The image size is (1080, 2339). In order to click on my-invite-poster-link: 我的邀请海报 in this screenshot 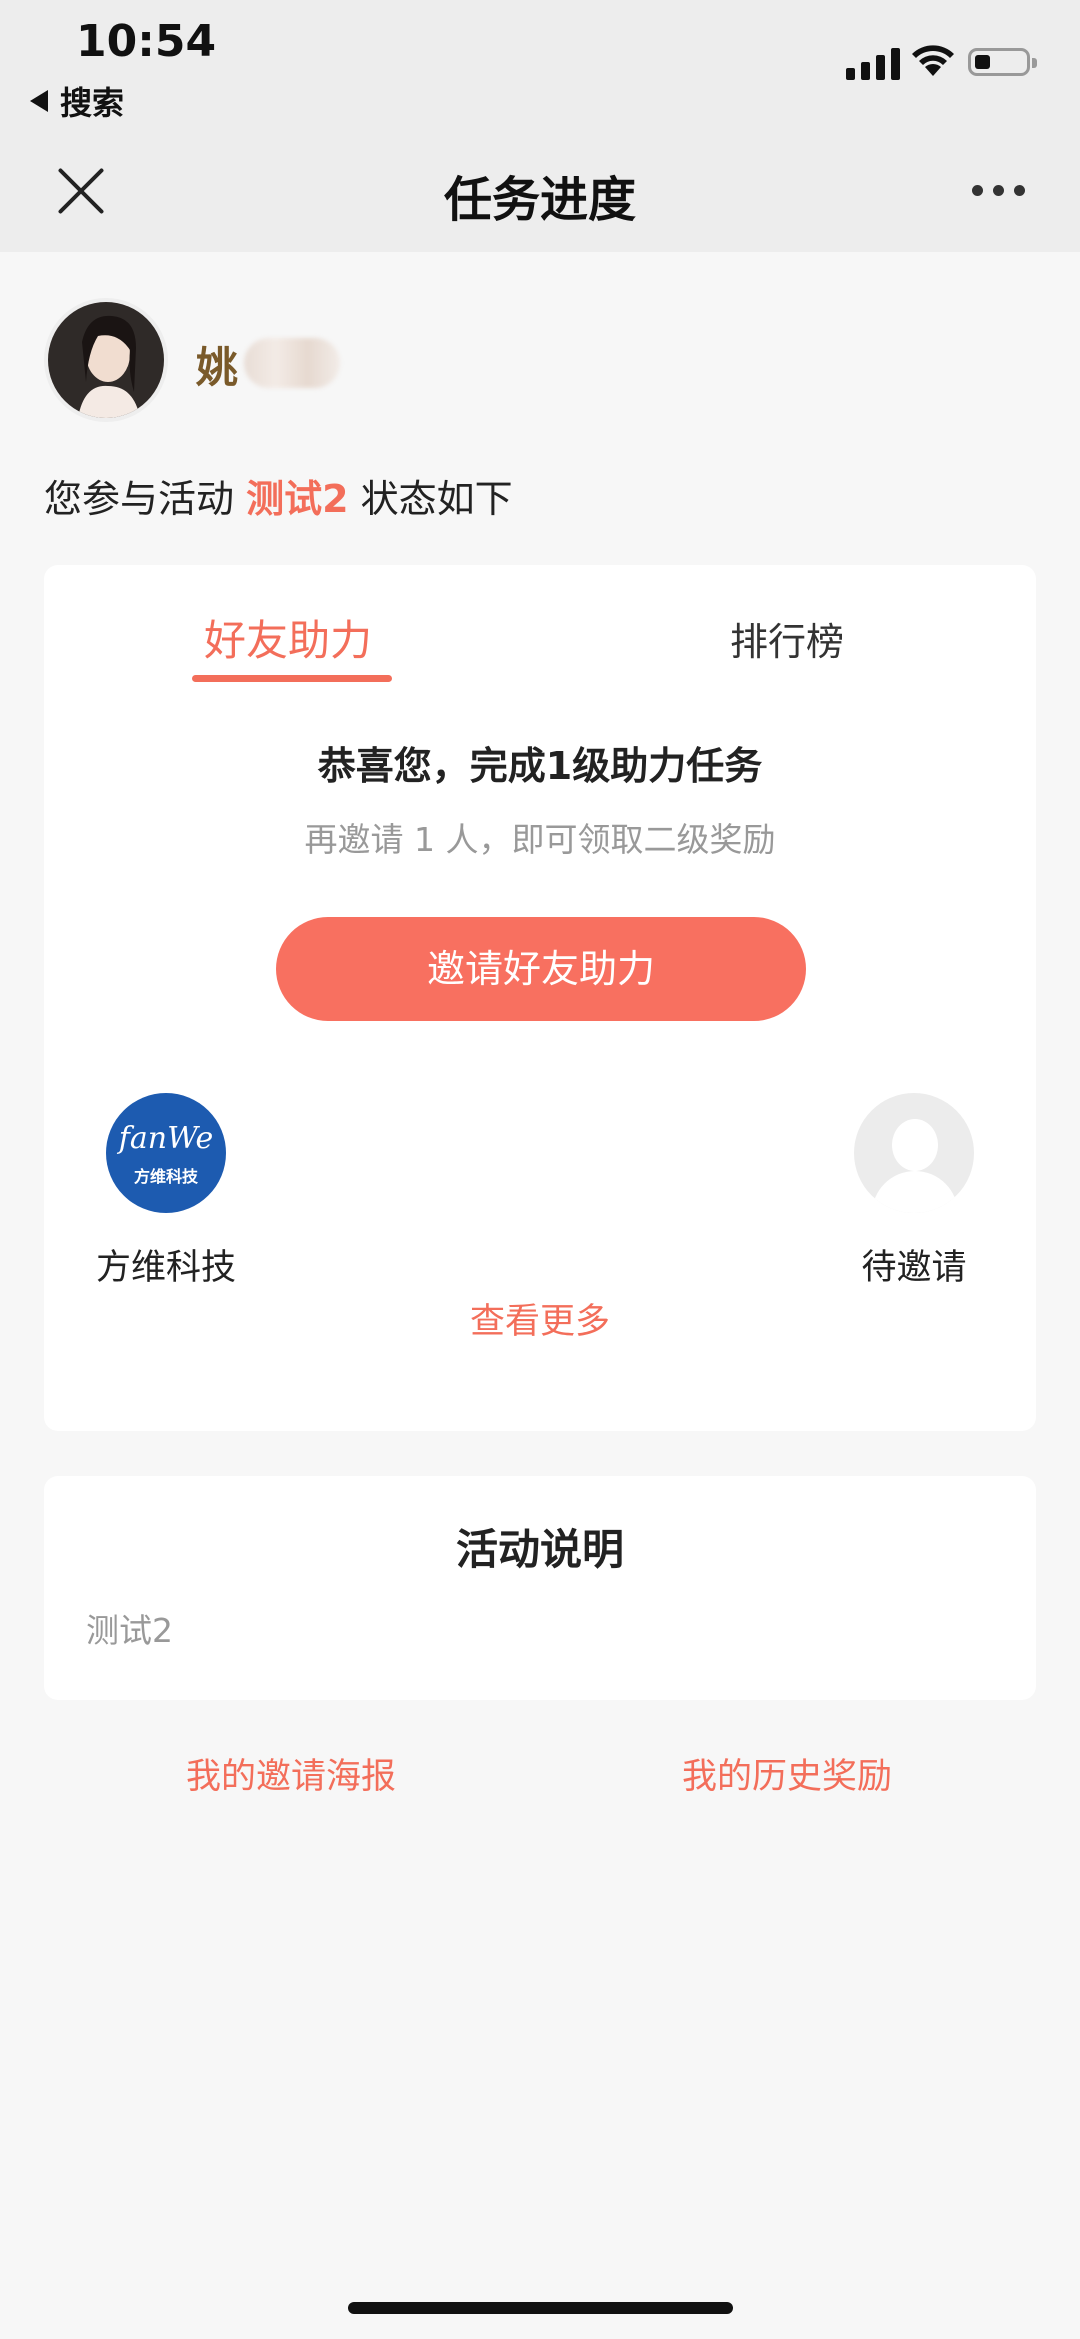, I will do `click(291, 1773)`.